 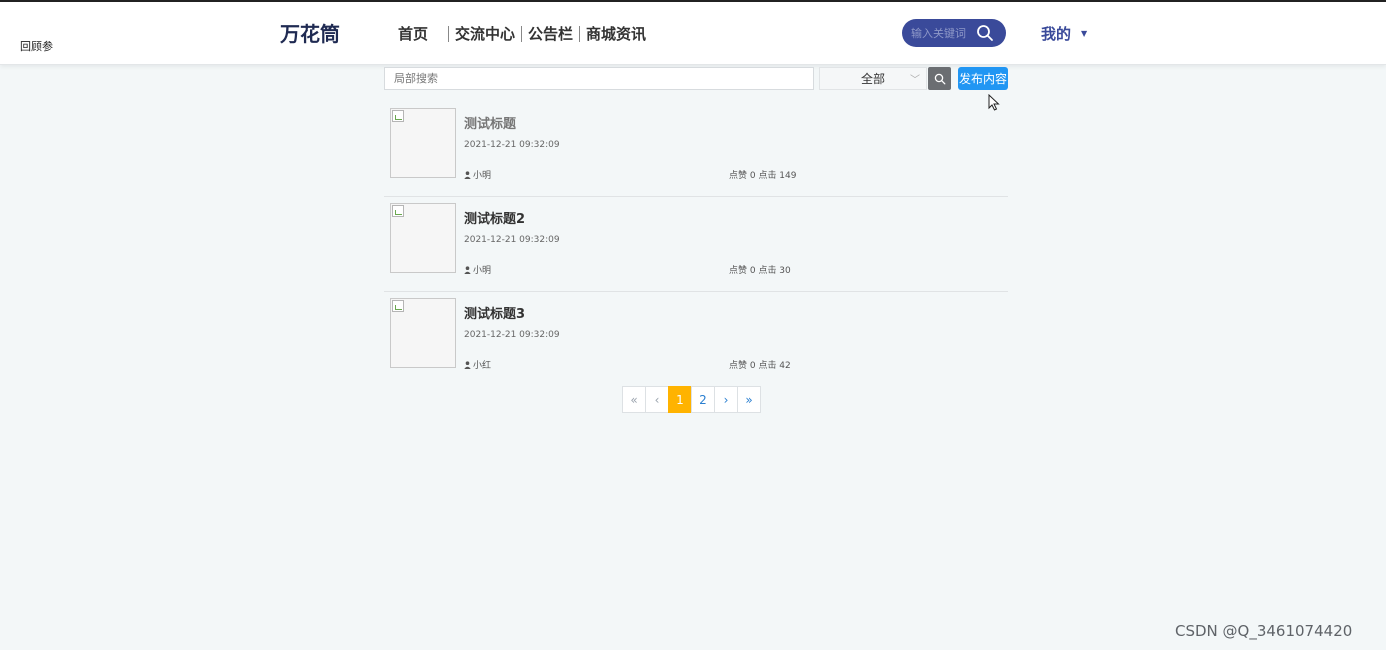 I want to click on search-button, so click(x=939, y=78).